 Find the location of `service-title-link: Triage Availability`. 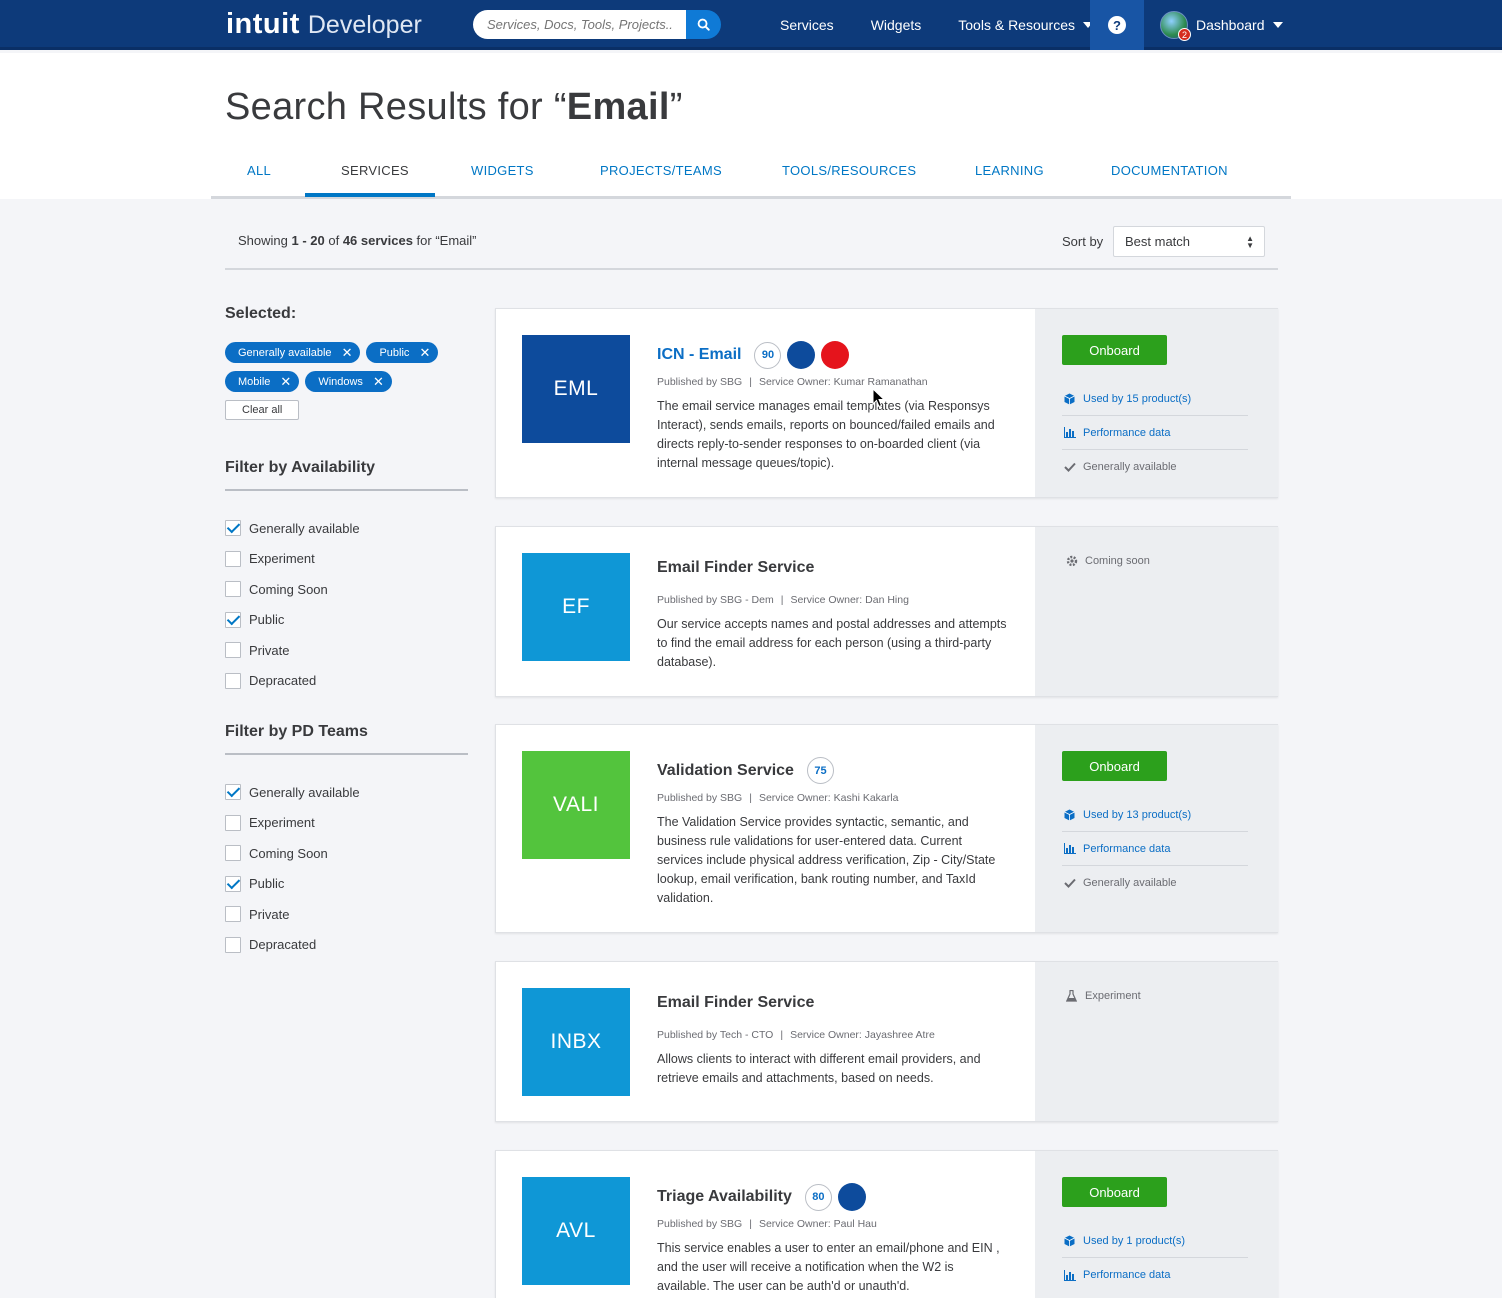

service-title-link: Triage Availability is located at coordinates (724, 1197).